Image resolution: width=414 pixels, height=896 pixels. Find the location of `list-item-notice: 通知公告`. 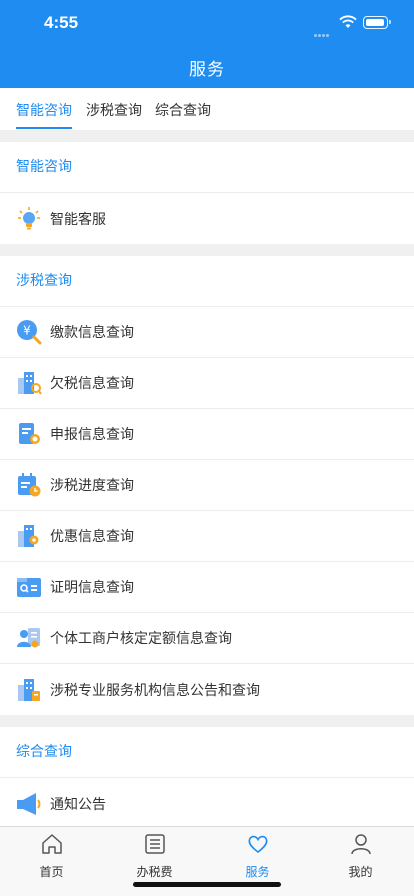

list-item-notice: 通知公告 is located at coordinates (207, 803).